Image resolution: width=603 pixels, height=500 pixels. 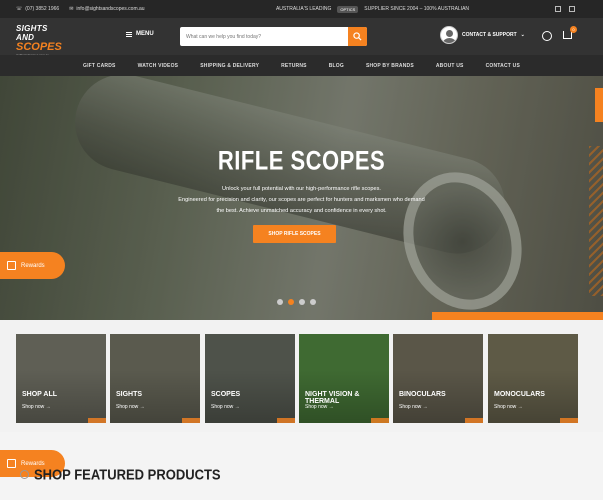 I want to click on chevron-down-icon: ⌄, so click(x=522, y=35).